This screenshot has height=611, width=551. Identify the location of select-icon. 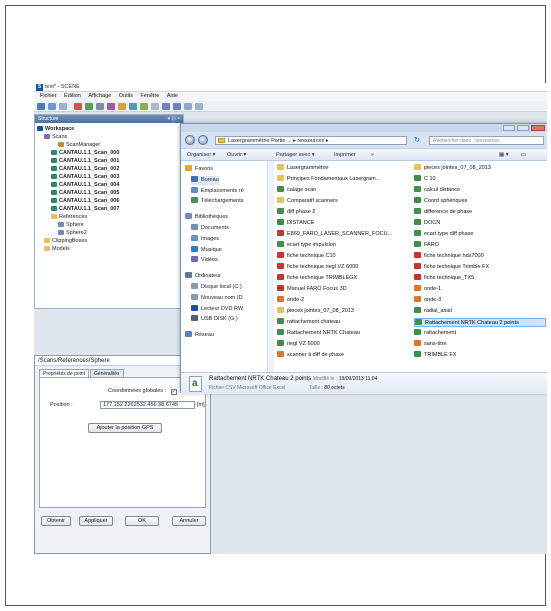
(199, 106).